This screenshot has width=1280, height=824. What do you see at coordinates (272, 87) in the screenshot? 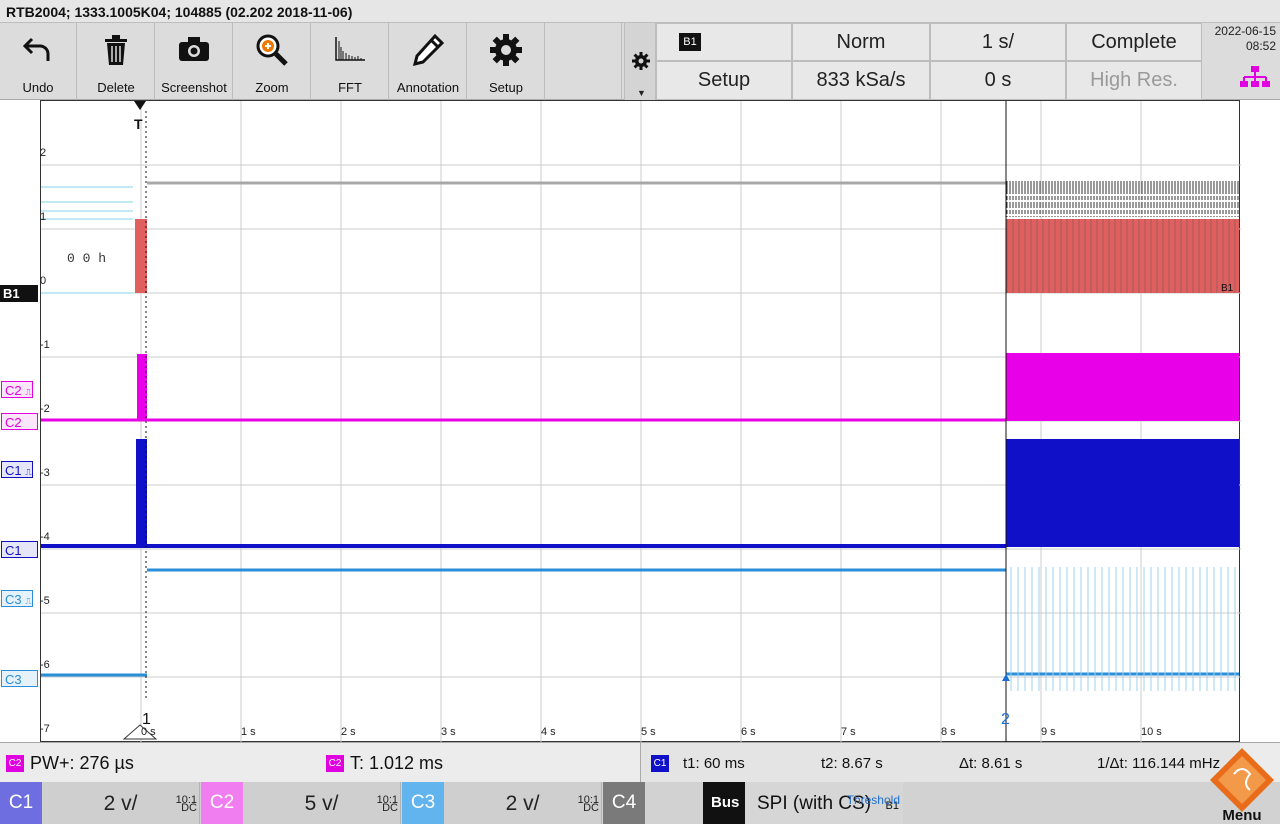
I see `zoom-label: Zoom` at bounding box center [272, 87].